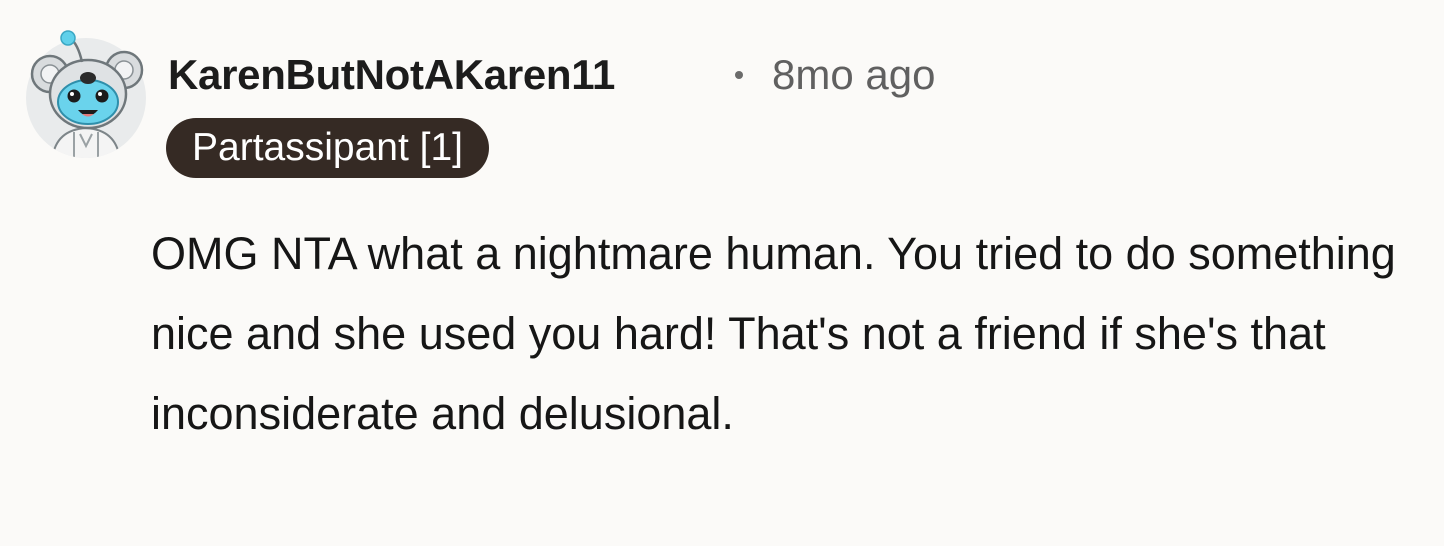  What do you see at coordinates (391, 75) in the screenshot?
I see `author-username-link: KarenButNotAKaren11` at bounding box center [391, 75].